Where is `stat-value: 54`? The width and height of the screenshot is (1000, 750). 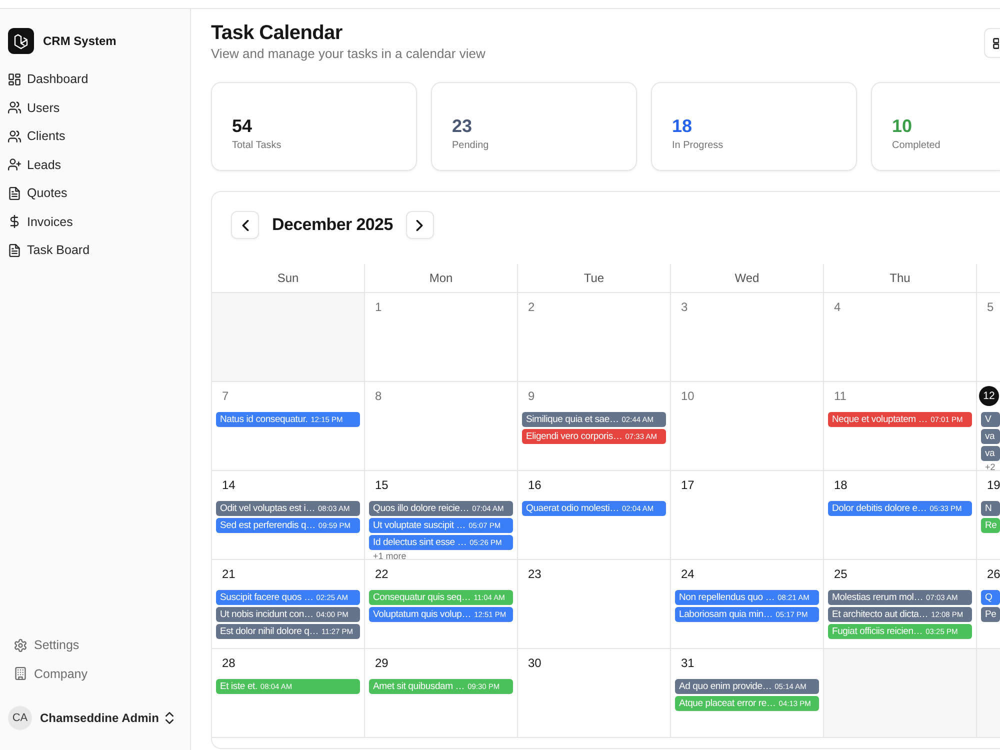 stat-value: 54 is located at coordinates (242, 126).